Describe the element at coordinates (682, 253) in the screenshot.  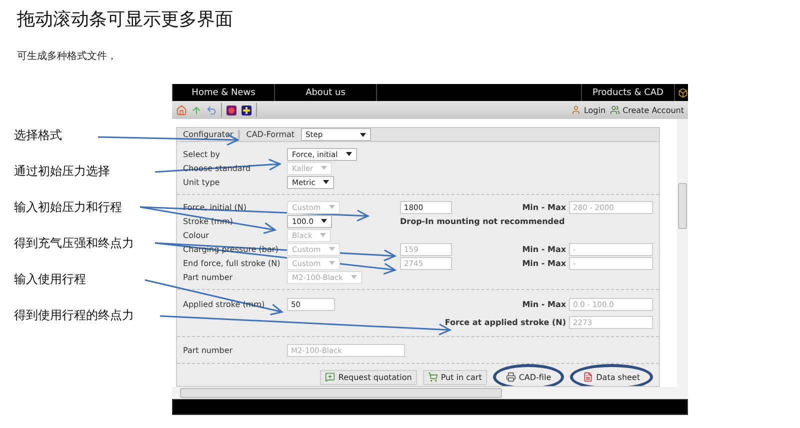
I see `vertical-scrollbar` at that location.